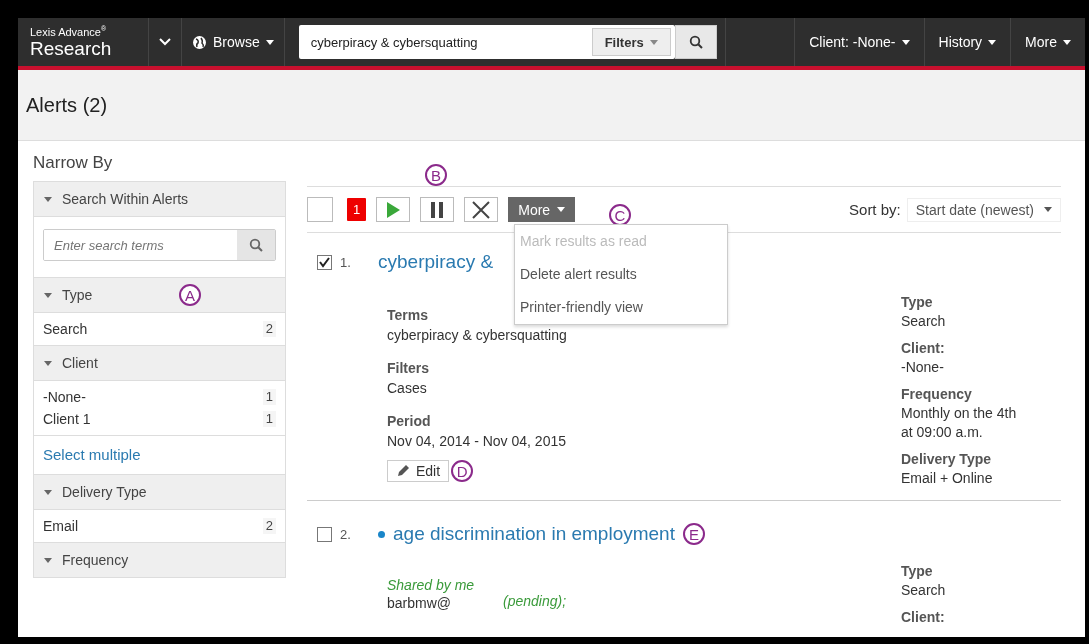 The width and height of the screenshot is (1089, 644). Describe the element at coordinates (71, 48) in the screenshot. I see `brand-title: Research` at that location.